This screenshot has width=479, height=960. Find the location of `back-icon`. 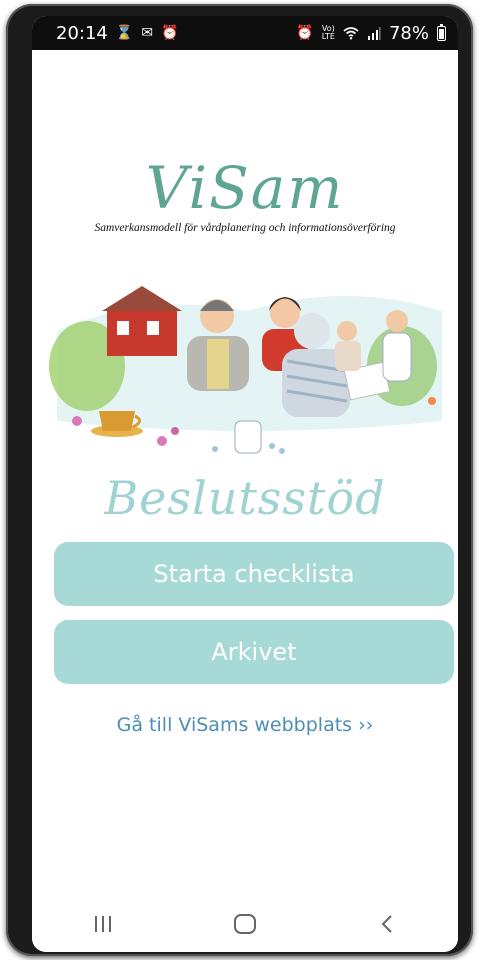

back-icon is located at coordinates (387, 924).